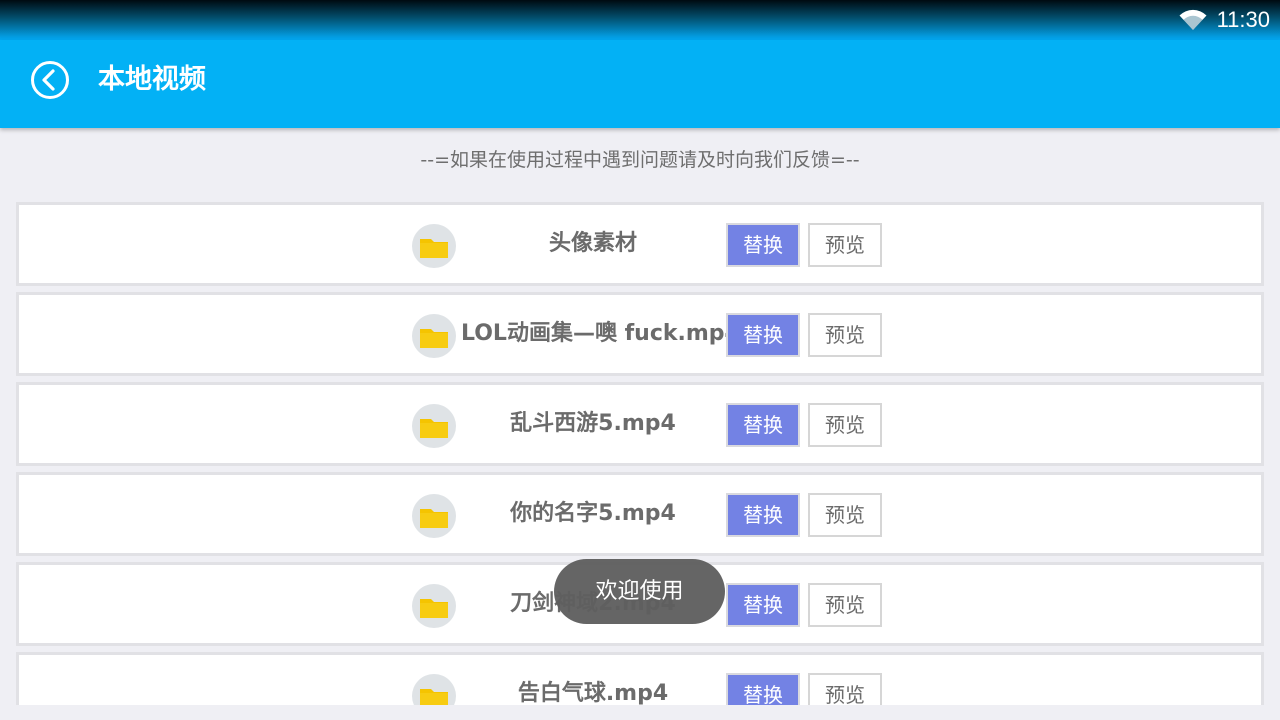  What do you see at coordinates (593, 693) in the screenshot?
I see `item-name: 告白气球.mp4` at bounding box center [593, 693].